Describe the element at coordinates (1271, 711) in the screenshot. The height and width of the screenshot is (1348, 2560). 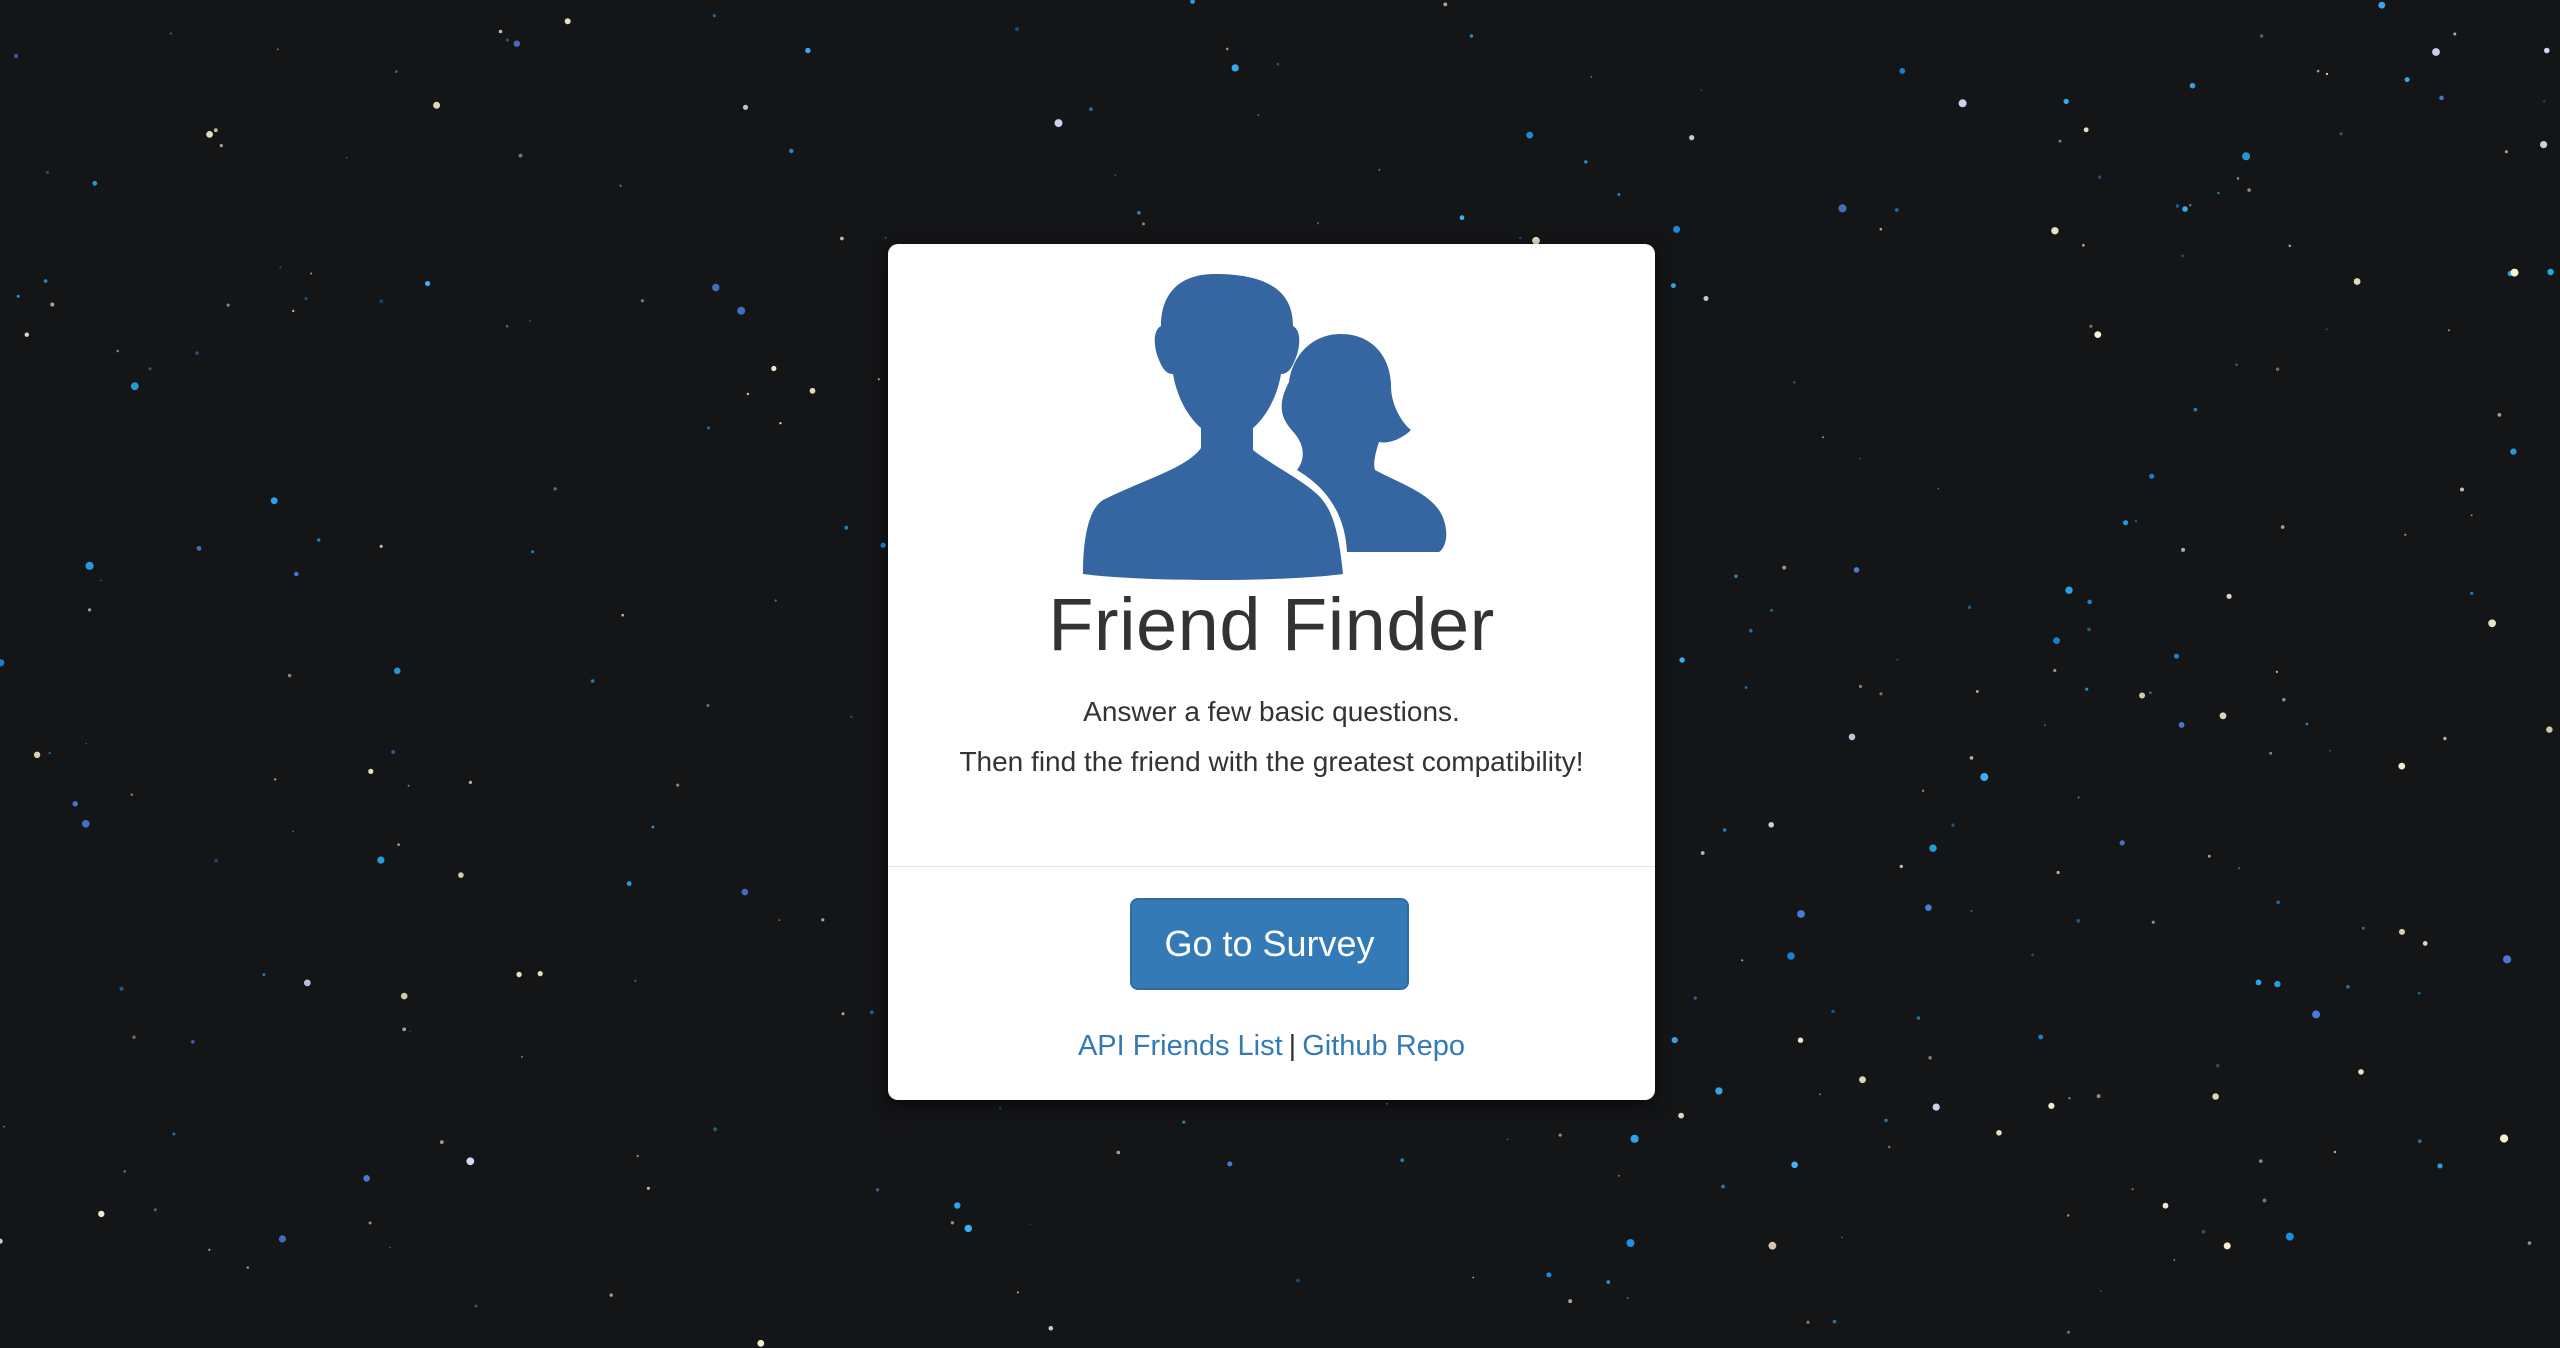
I see `subtitle-line-1: Answer a few basic questions.` at that location.